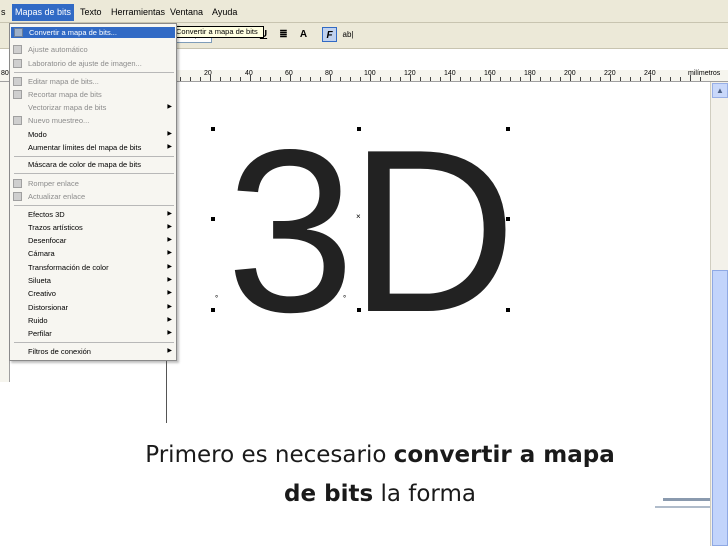 The width and height of the screenshot is (728, 546). I want to click on vertical-scrollbar: ▲, so click(719, 314).